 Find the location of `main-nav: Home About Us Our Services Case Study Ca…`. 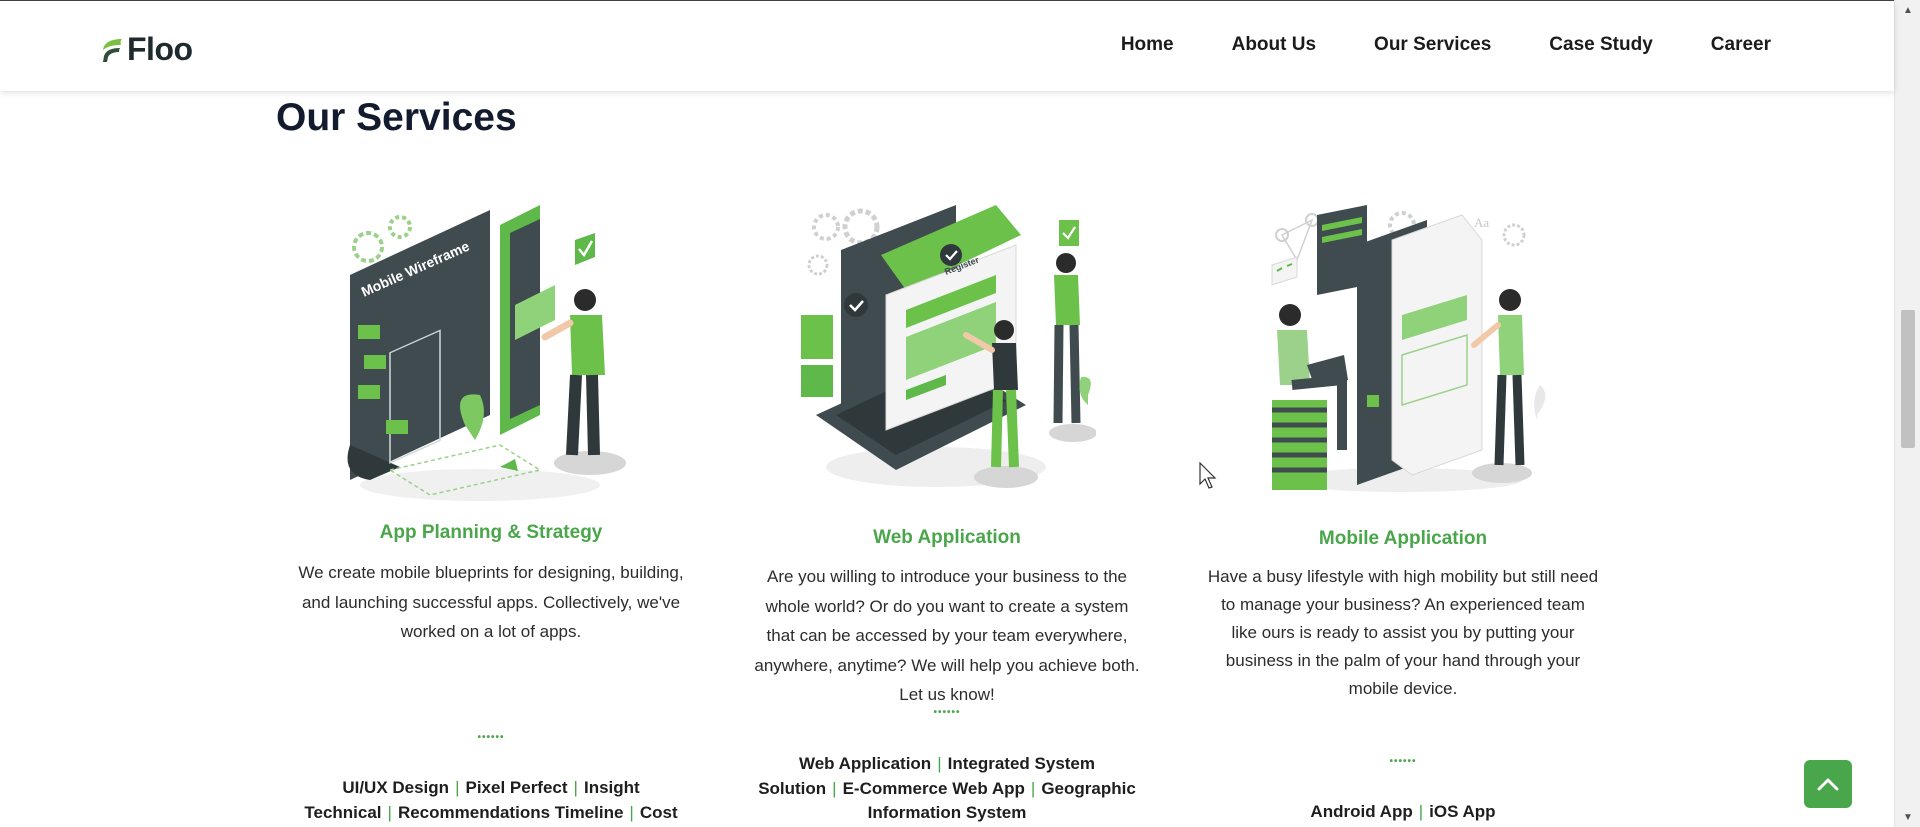

main-nav: Home About Us Our Services Case Study Ca… is located at coordinates (1446, 45).